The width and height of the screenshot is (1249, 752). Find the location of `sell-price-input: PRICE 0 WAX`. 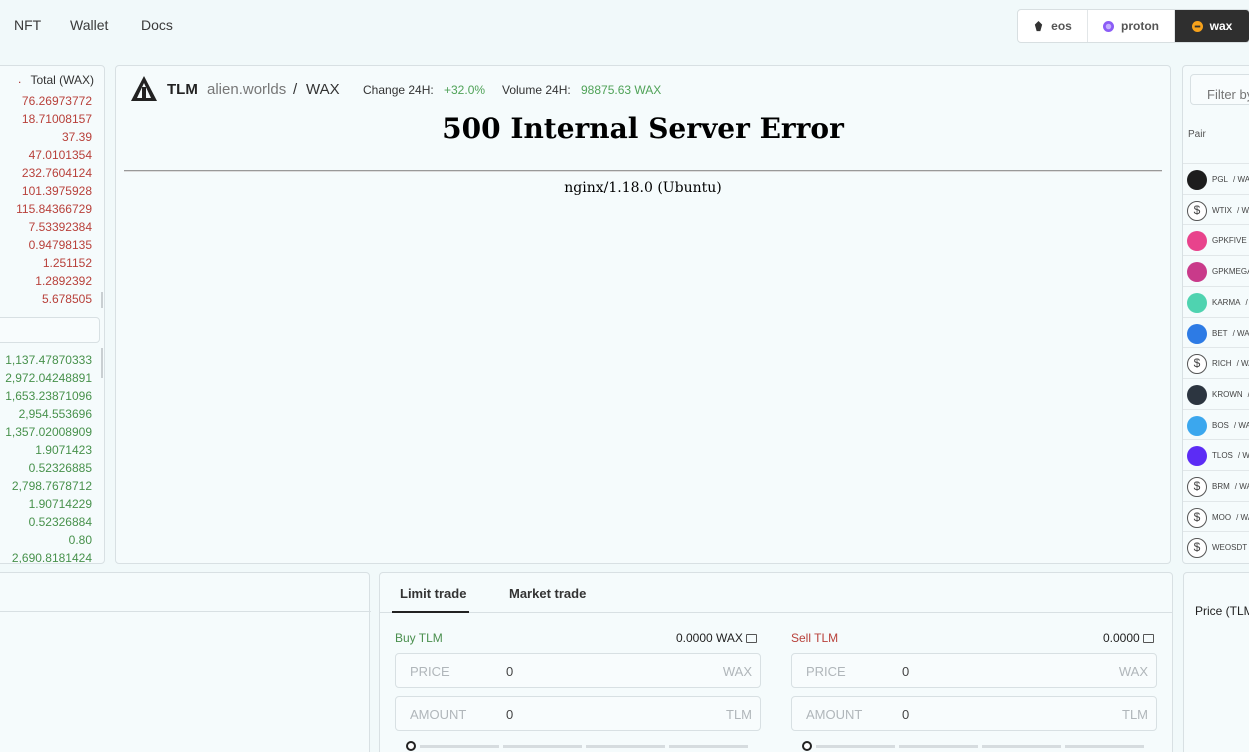

sell-price-input: PRICE 0 WAX is located at coordinates (974, 670).